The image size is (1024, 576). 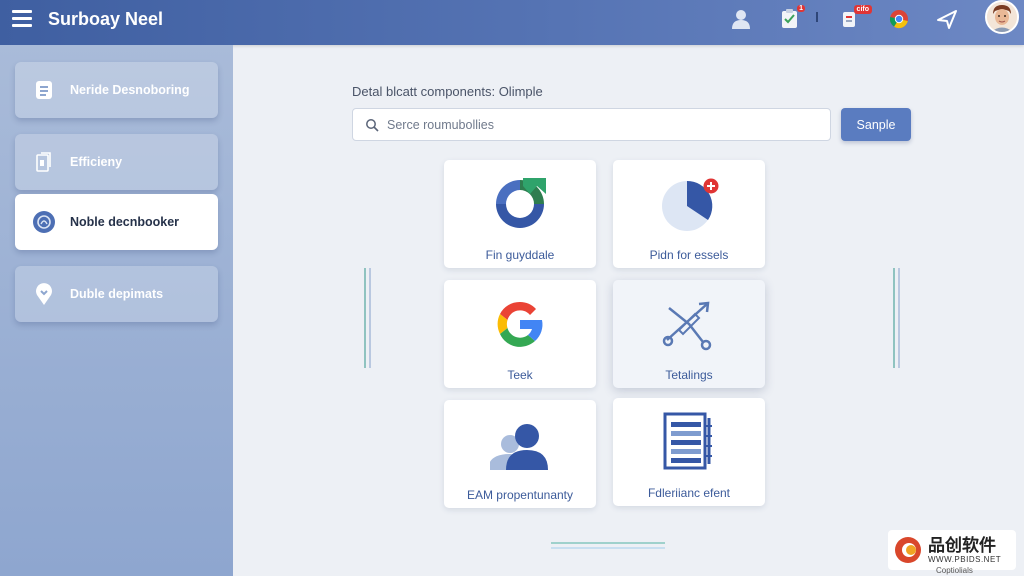 I want to click on bottom-divider, so click(x=608, y=543).